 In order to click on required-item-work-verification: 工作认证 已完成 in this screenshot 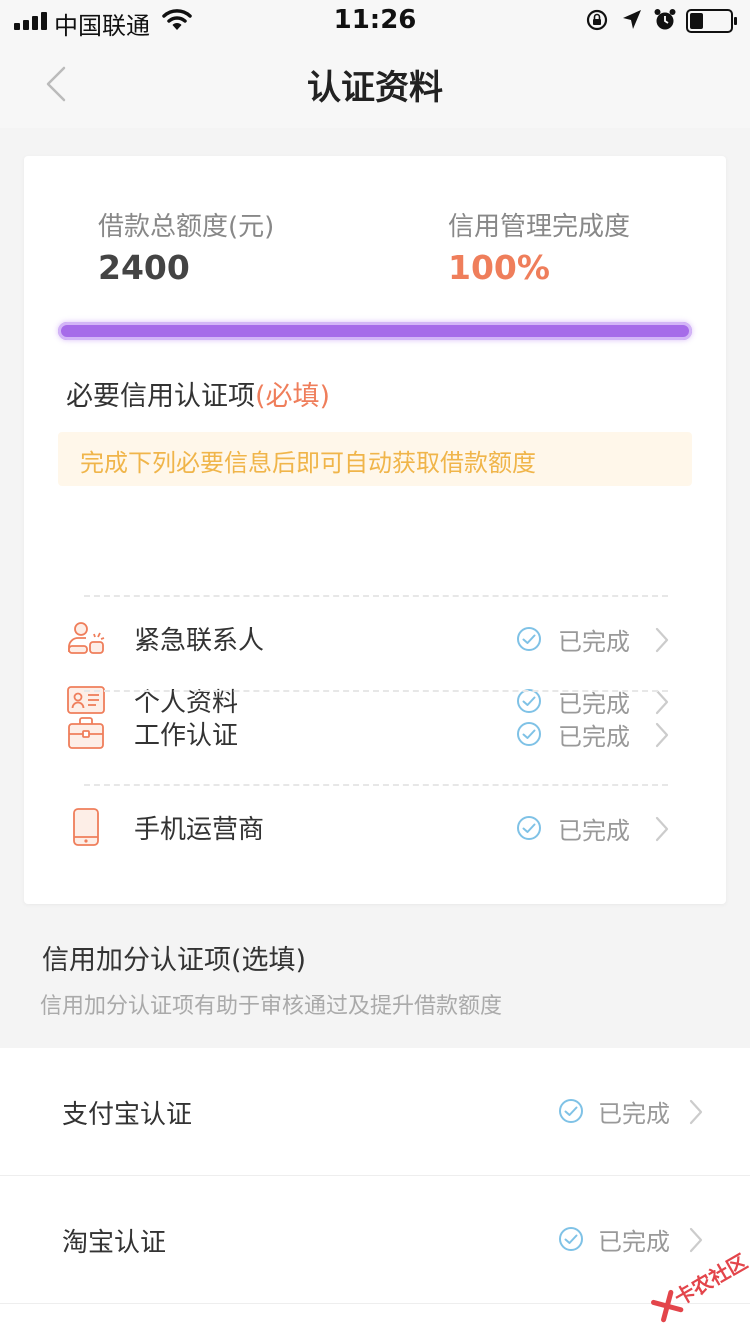, I will do `click(375, 738)`.